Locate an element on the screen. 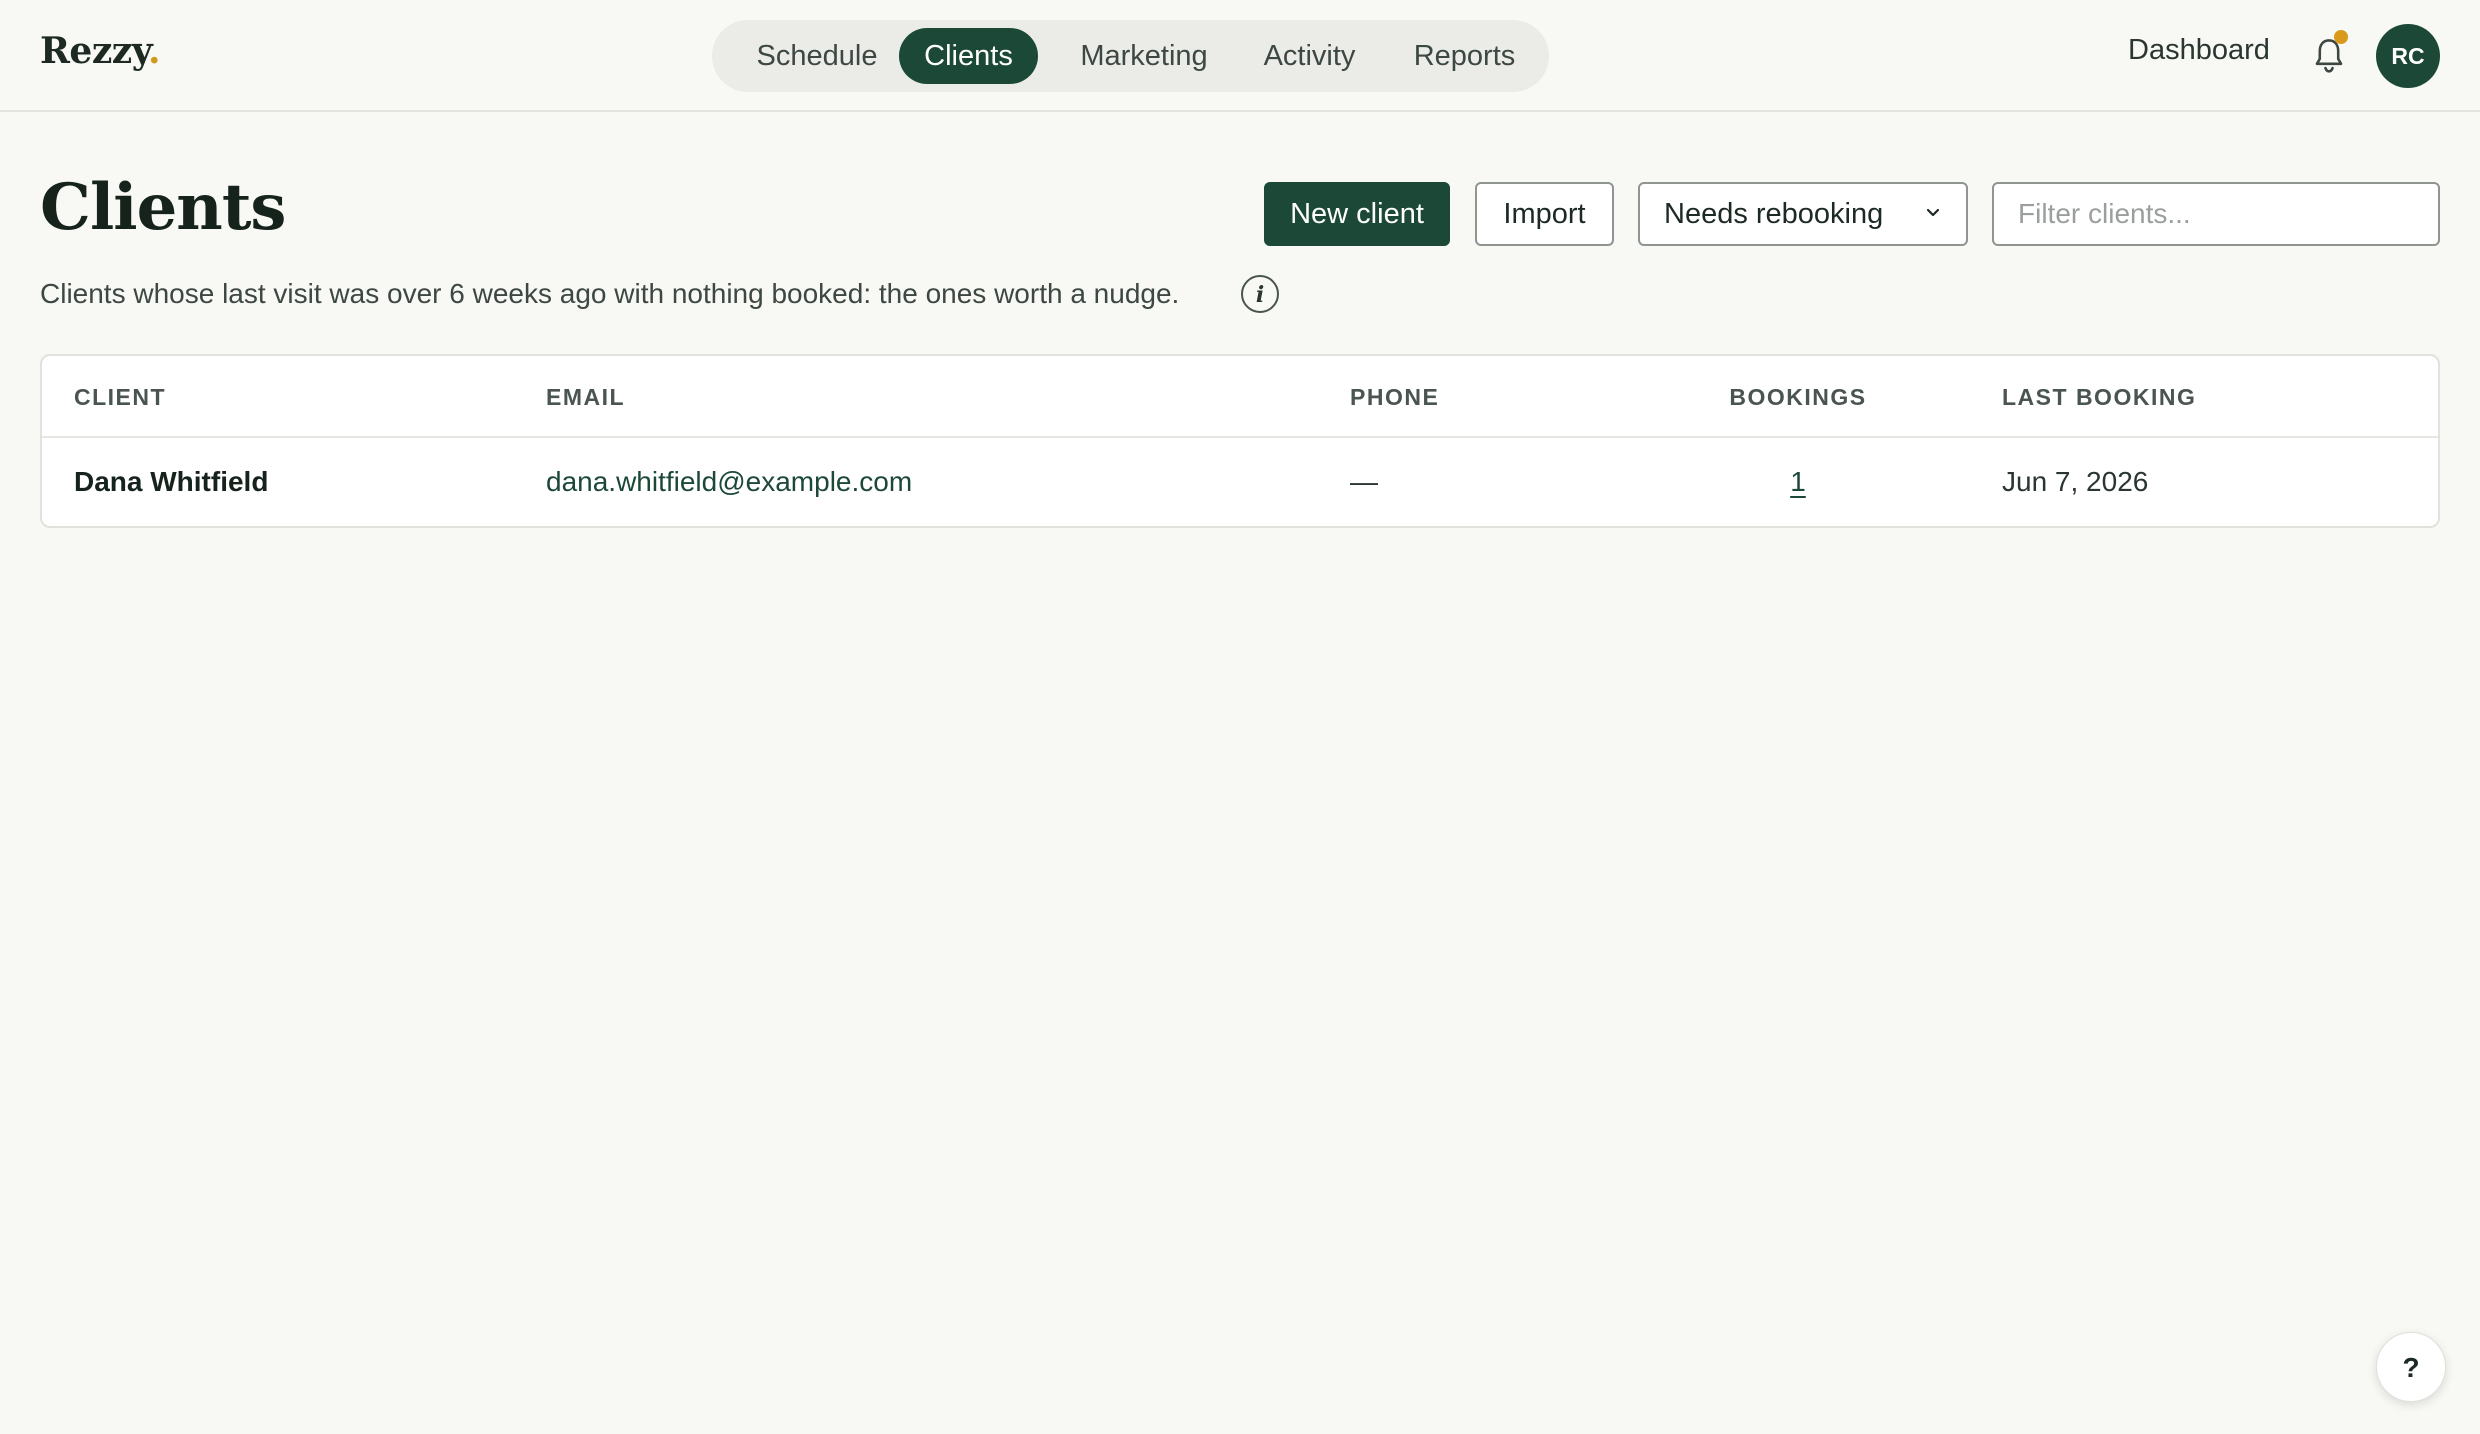  filter-clients-input is located at coordinates (2216, 214).